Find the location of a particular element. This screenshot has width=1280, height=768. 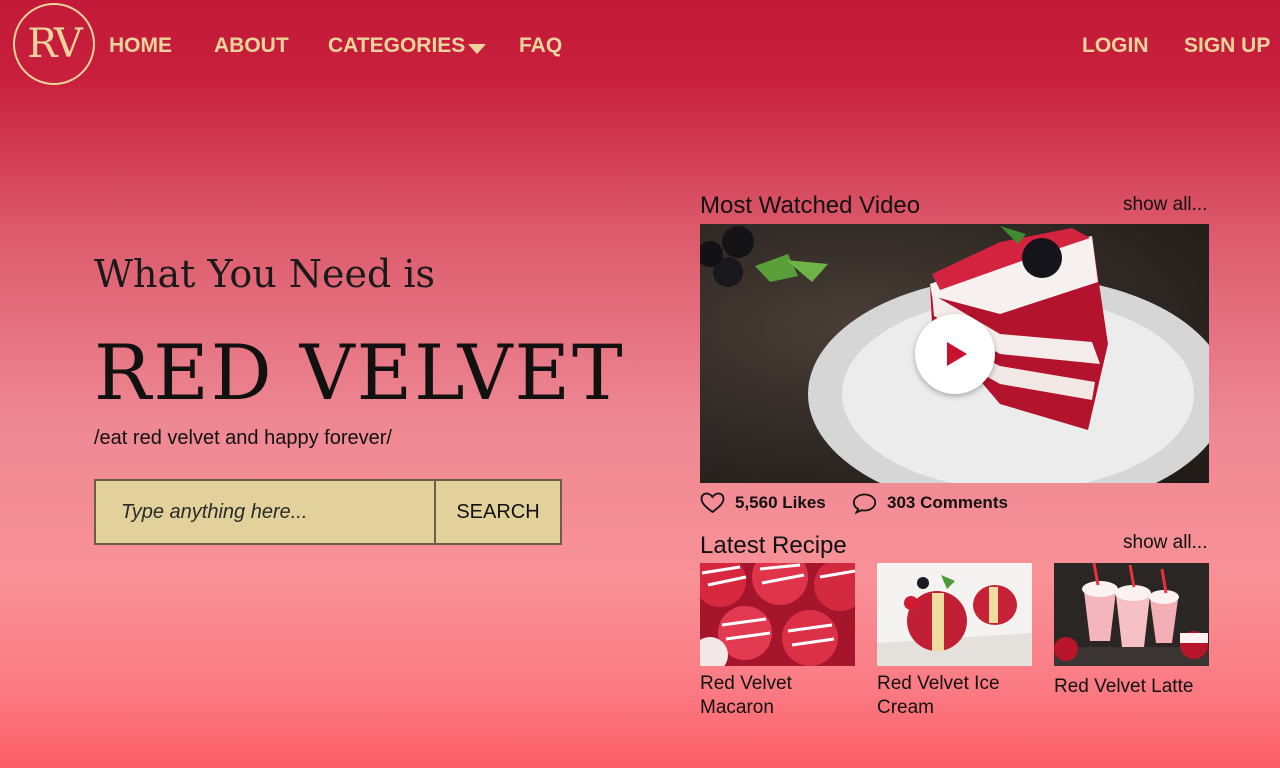

play-icon is located at coordinates (955, 354).